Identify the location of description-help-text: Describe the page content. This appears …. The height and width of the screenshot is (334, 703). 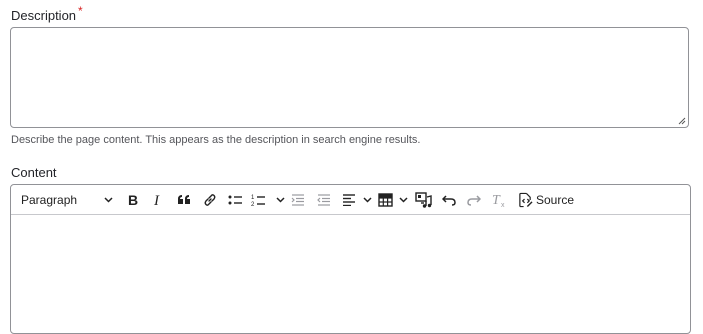
(216, 140).